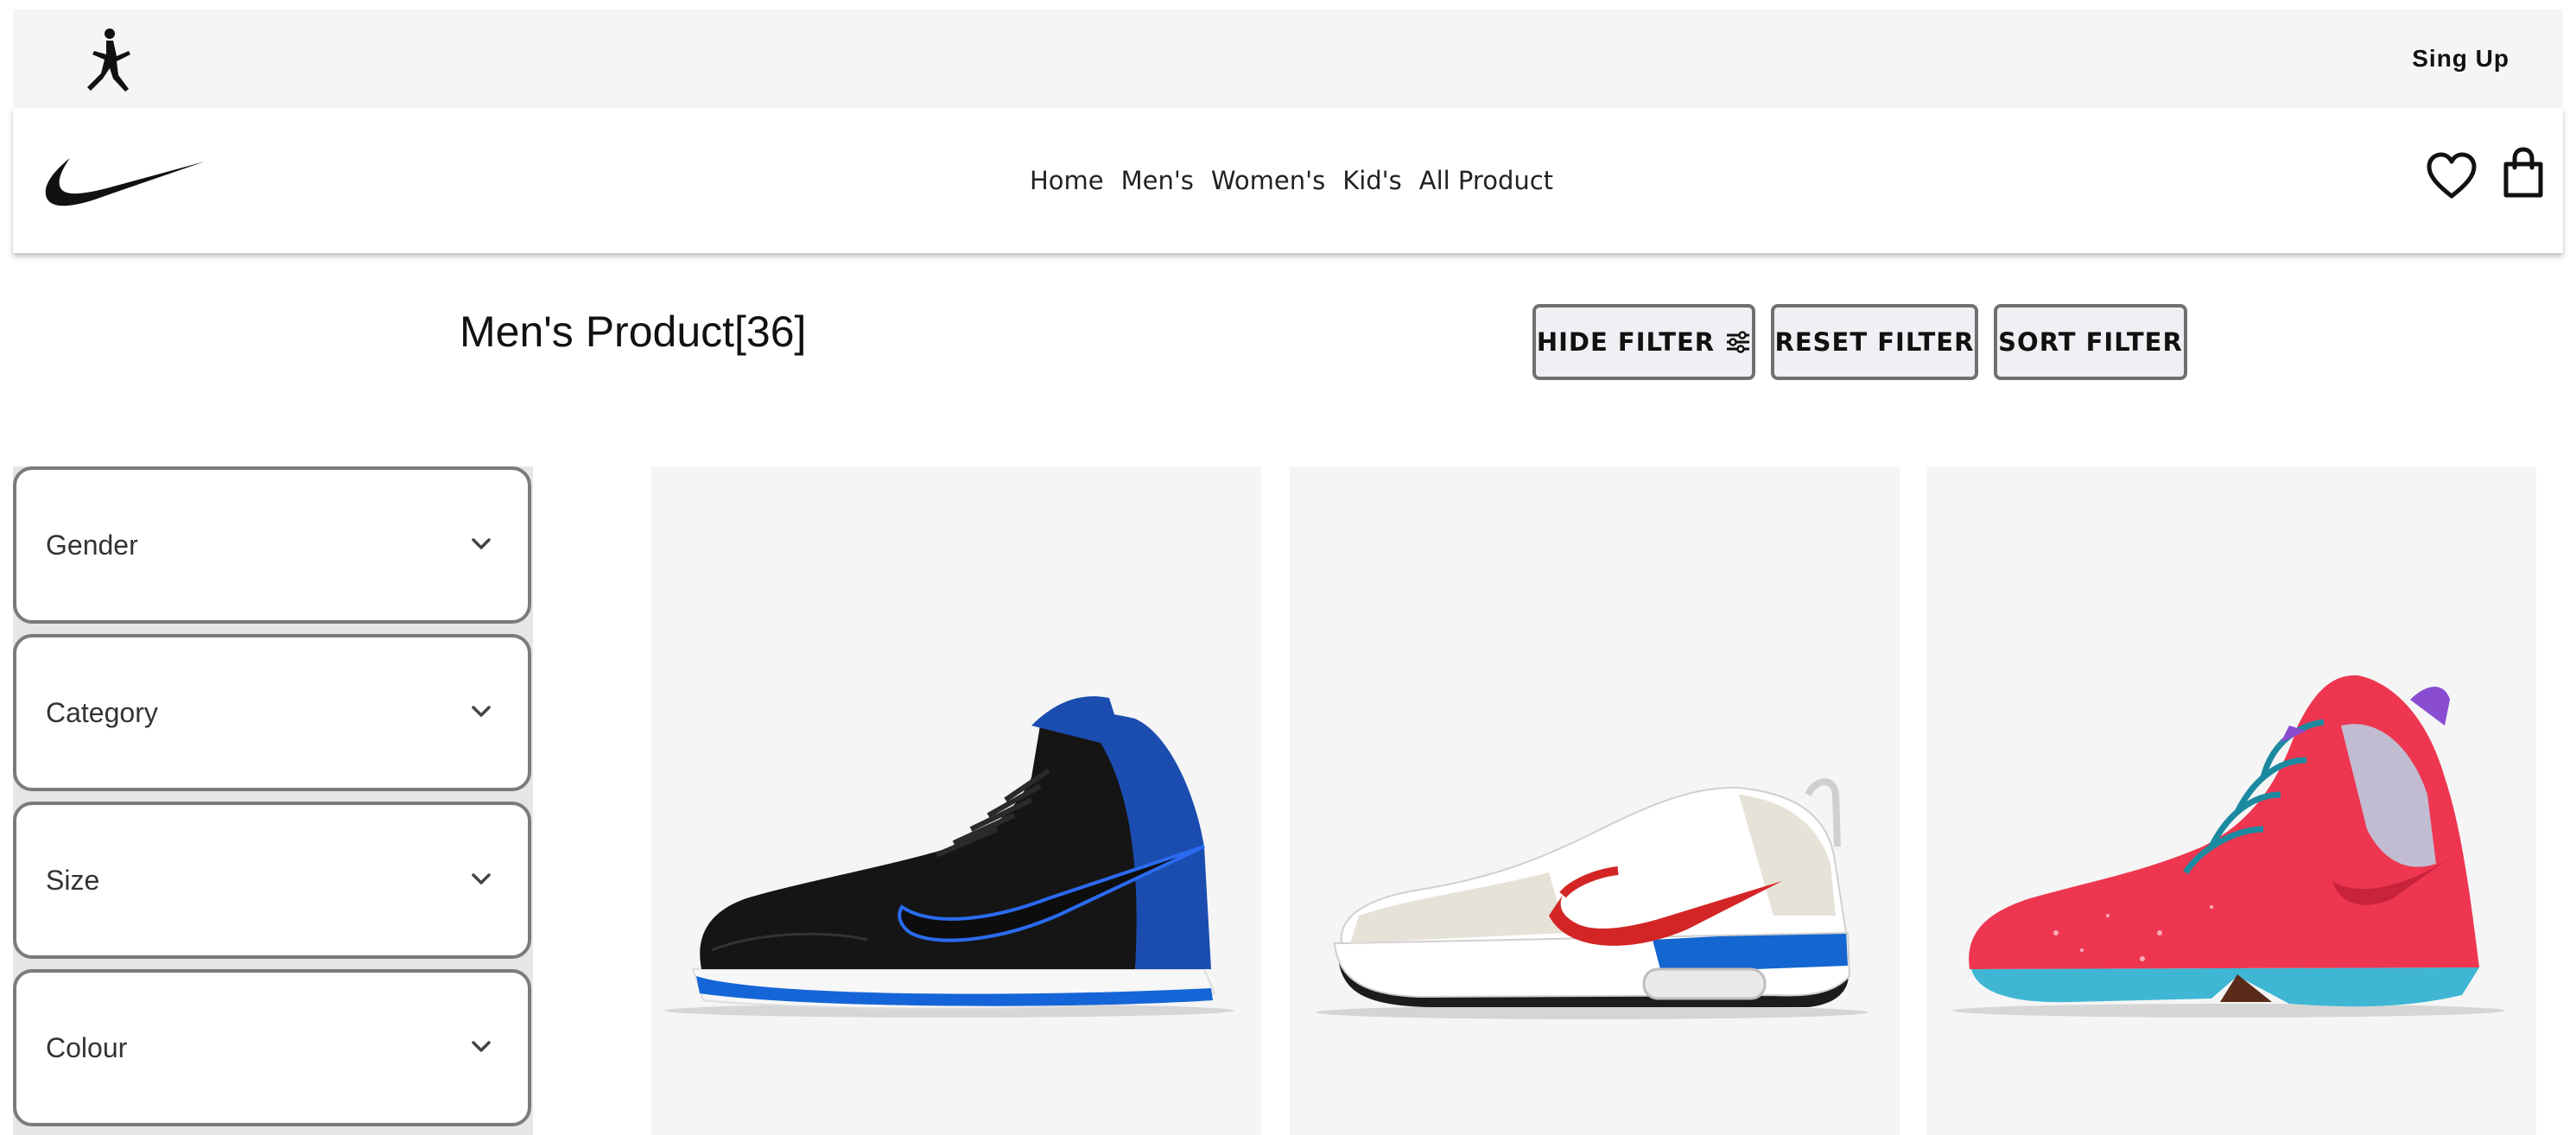 The width and height of the screenshot is (2576, 1135). What do you see at coordinates (272, 545) in the screenshot?
I see `filter-gender: Gender` at bounding box center [272, 545].